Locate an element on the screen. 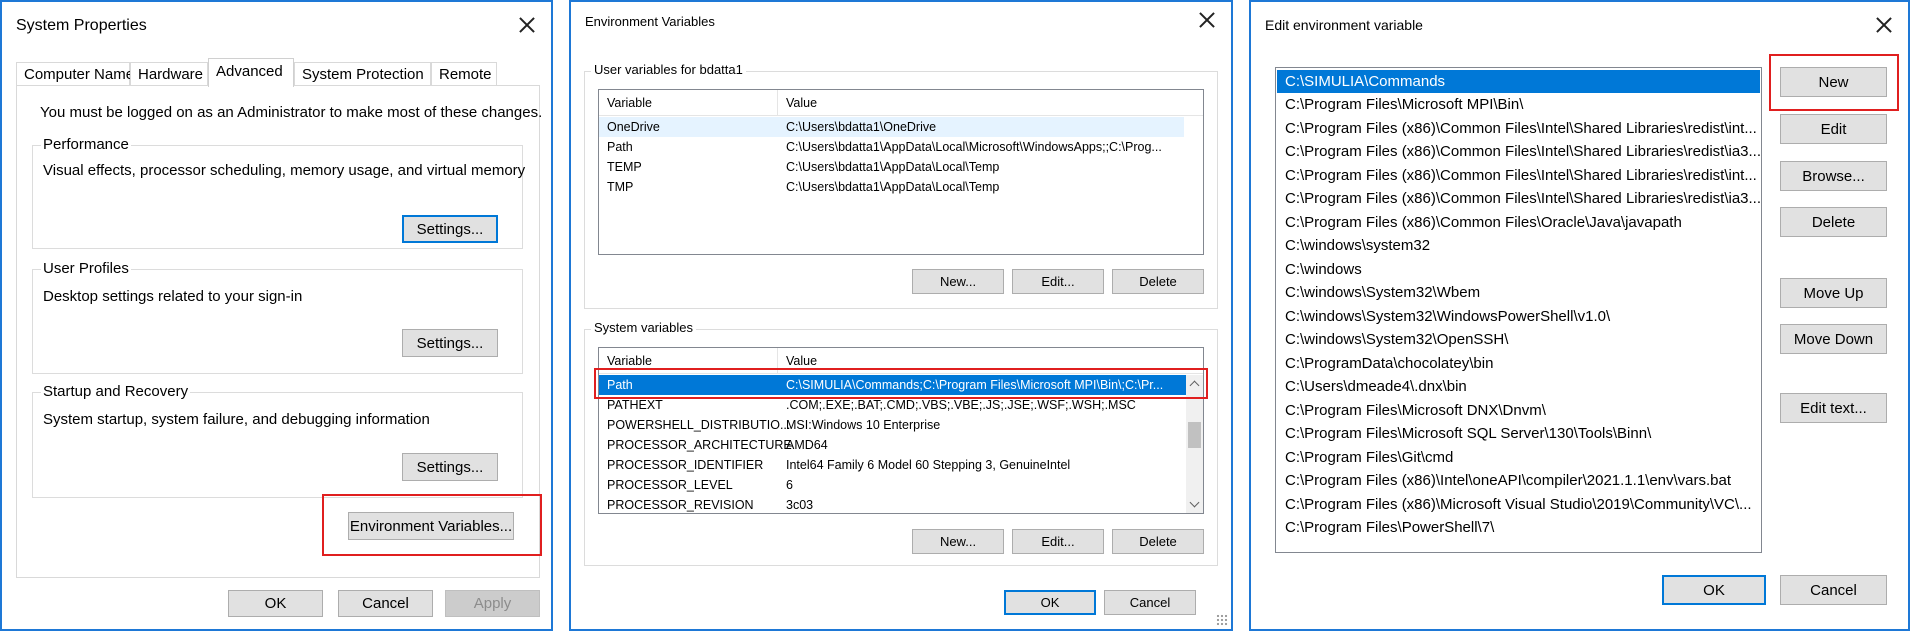 This screenshot has width=1910, height=631. cell-variable: TMP is located at coordinates (620, 187).